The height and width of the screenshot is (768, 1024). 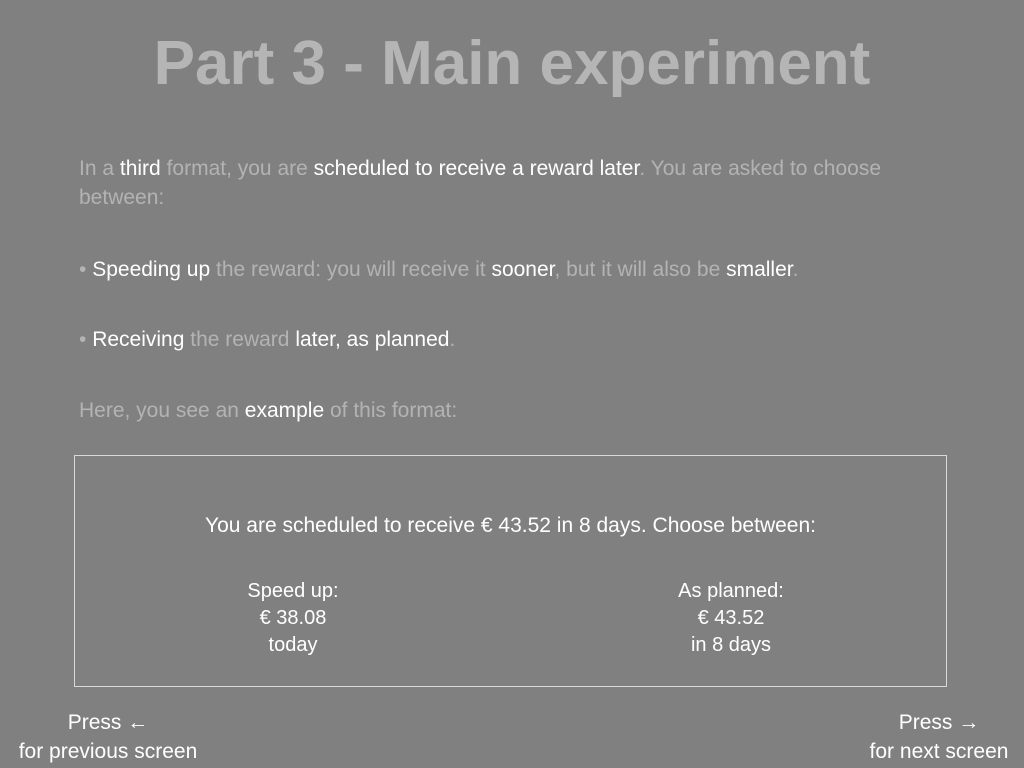 What do you see at coordinates (731, 591) in the screenshot?
I see `option-as-planned-label: As planned:` at bounding box center [731, 591].